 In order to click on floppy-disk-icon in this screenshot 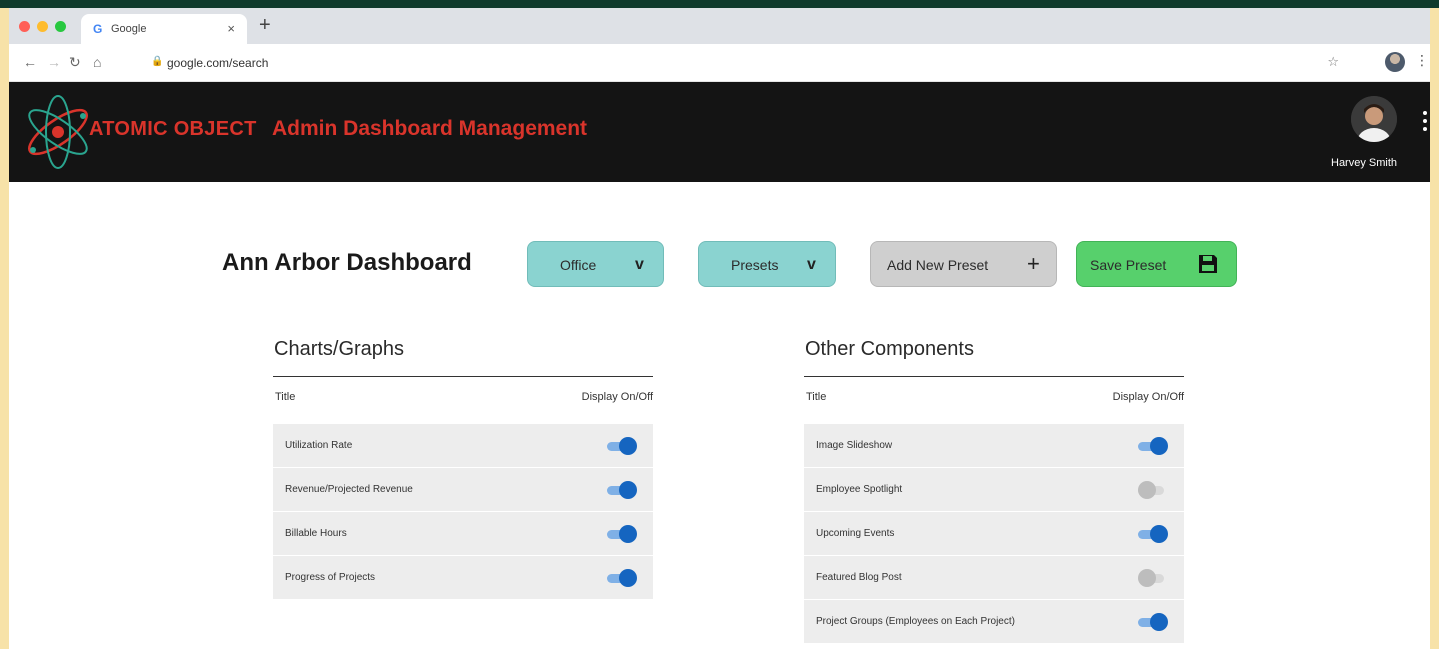, I will do `click(1208, 264)`.